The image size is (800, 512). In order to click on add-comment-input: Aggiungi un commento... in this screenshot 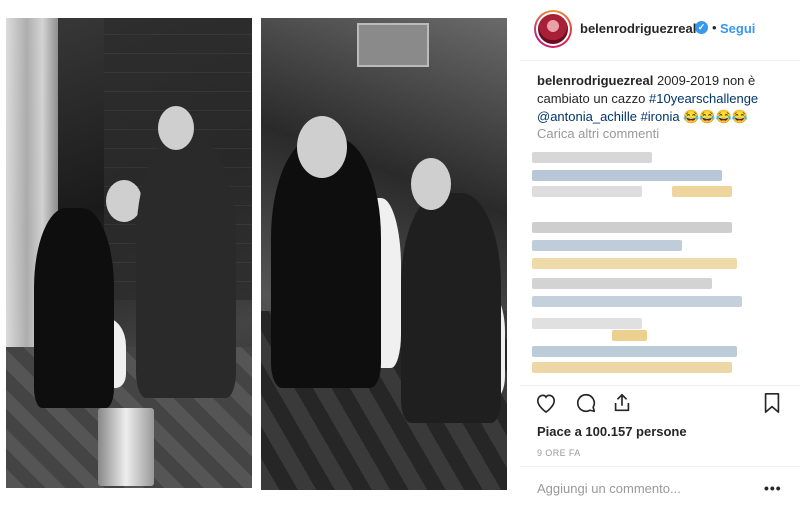, I will do `click(609, 488)`.